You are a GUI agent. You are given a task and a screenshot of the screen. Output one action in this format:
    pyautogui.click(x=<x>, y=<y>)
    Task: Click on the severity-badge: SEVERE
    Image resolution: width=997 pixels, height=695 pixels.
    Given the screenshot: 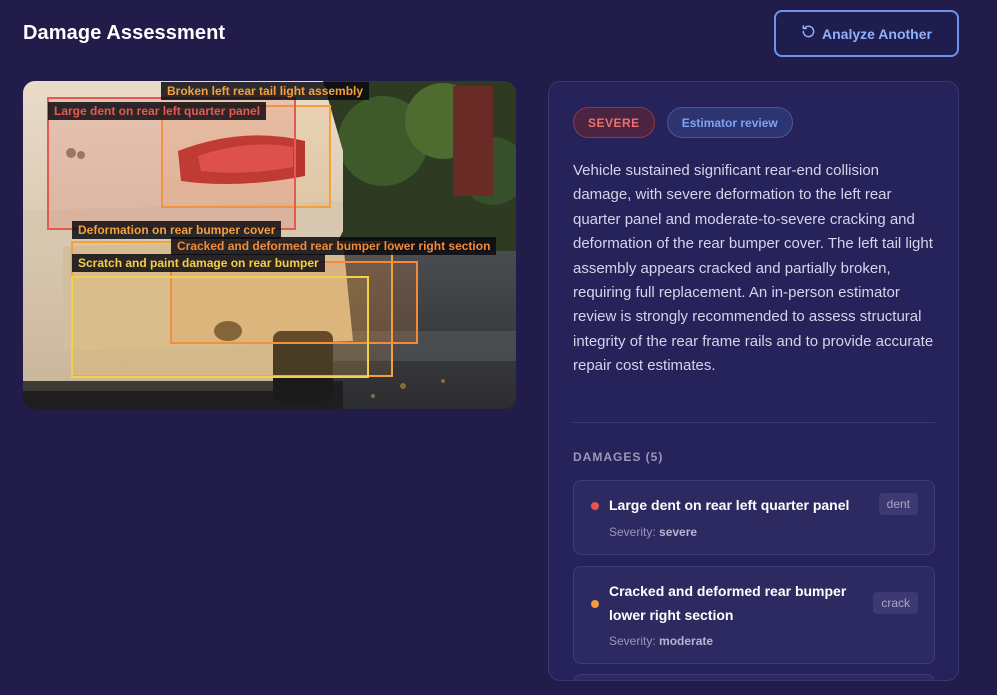 What is the action you would take?
    pyautogui.click(x=614, y=122)
    